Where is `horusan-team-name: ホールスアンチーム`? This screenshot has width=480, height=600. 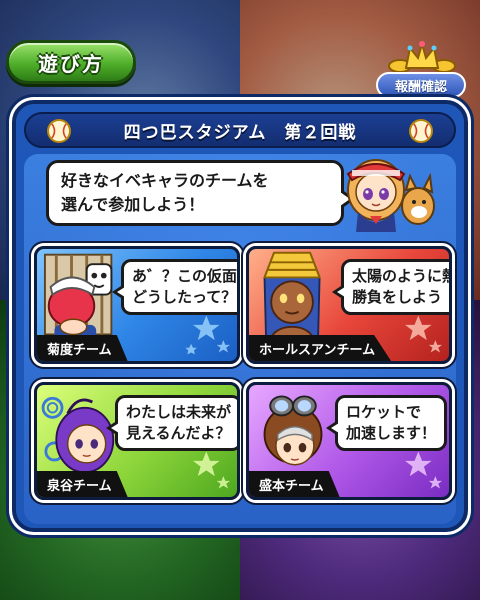
horusan-team-name: ホールスアンチーム is located at coordinates (320, 348).